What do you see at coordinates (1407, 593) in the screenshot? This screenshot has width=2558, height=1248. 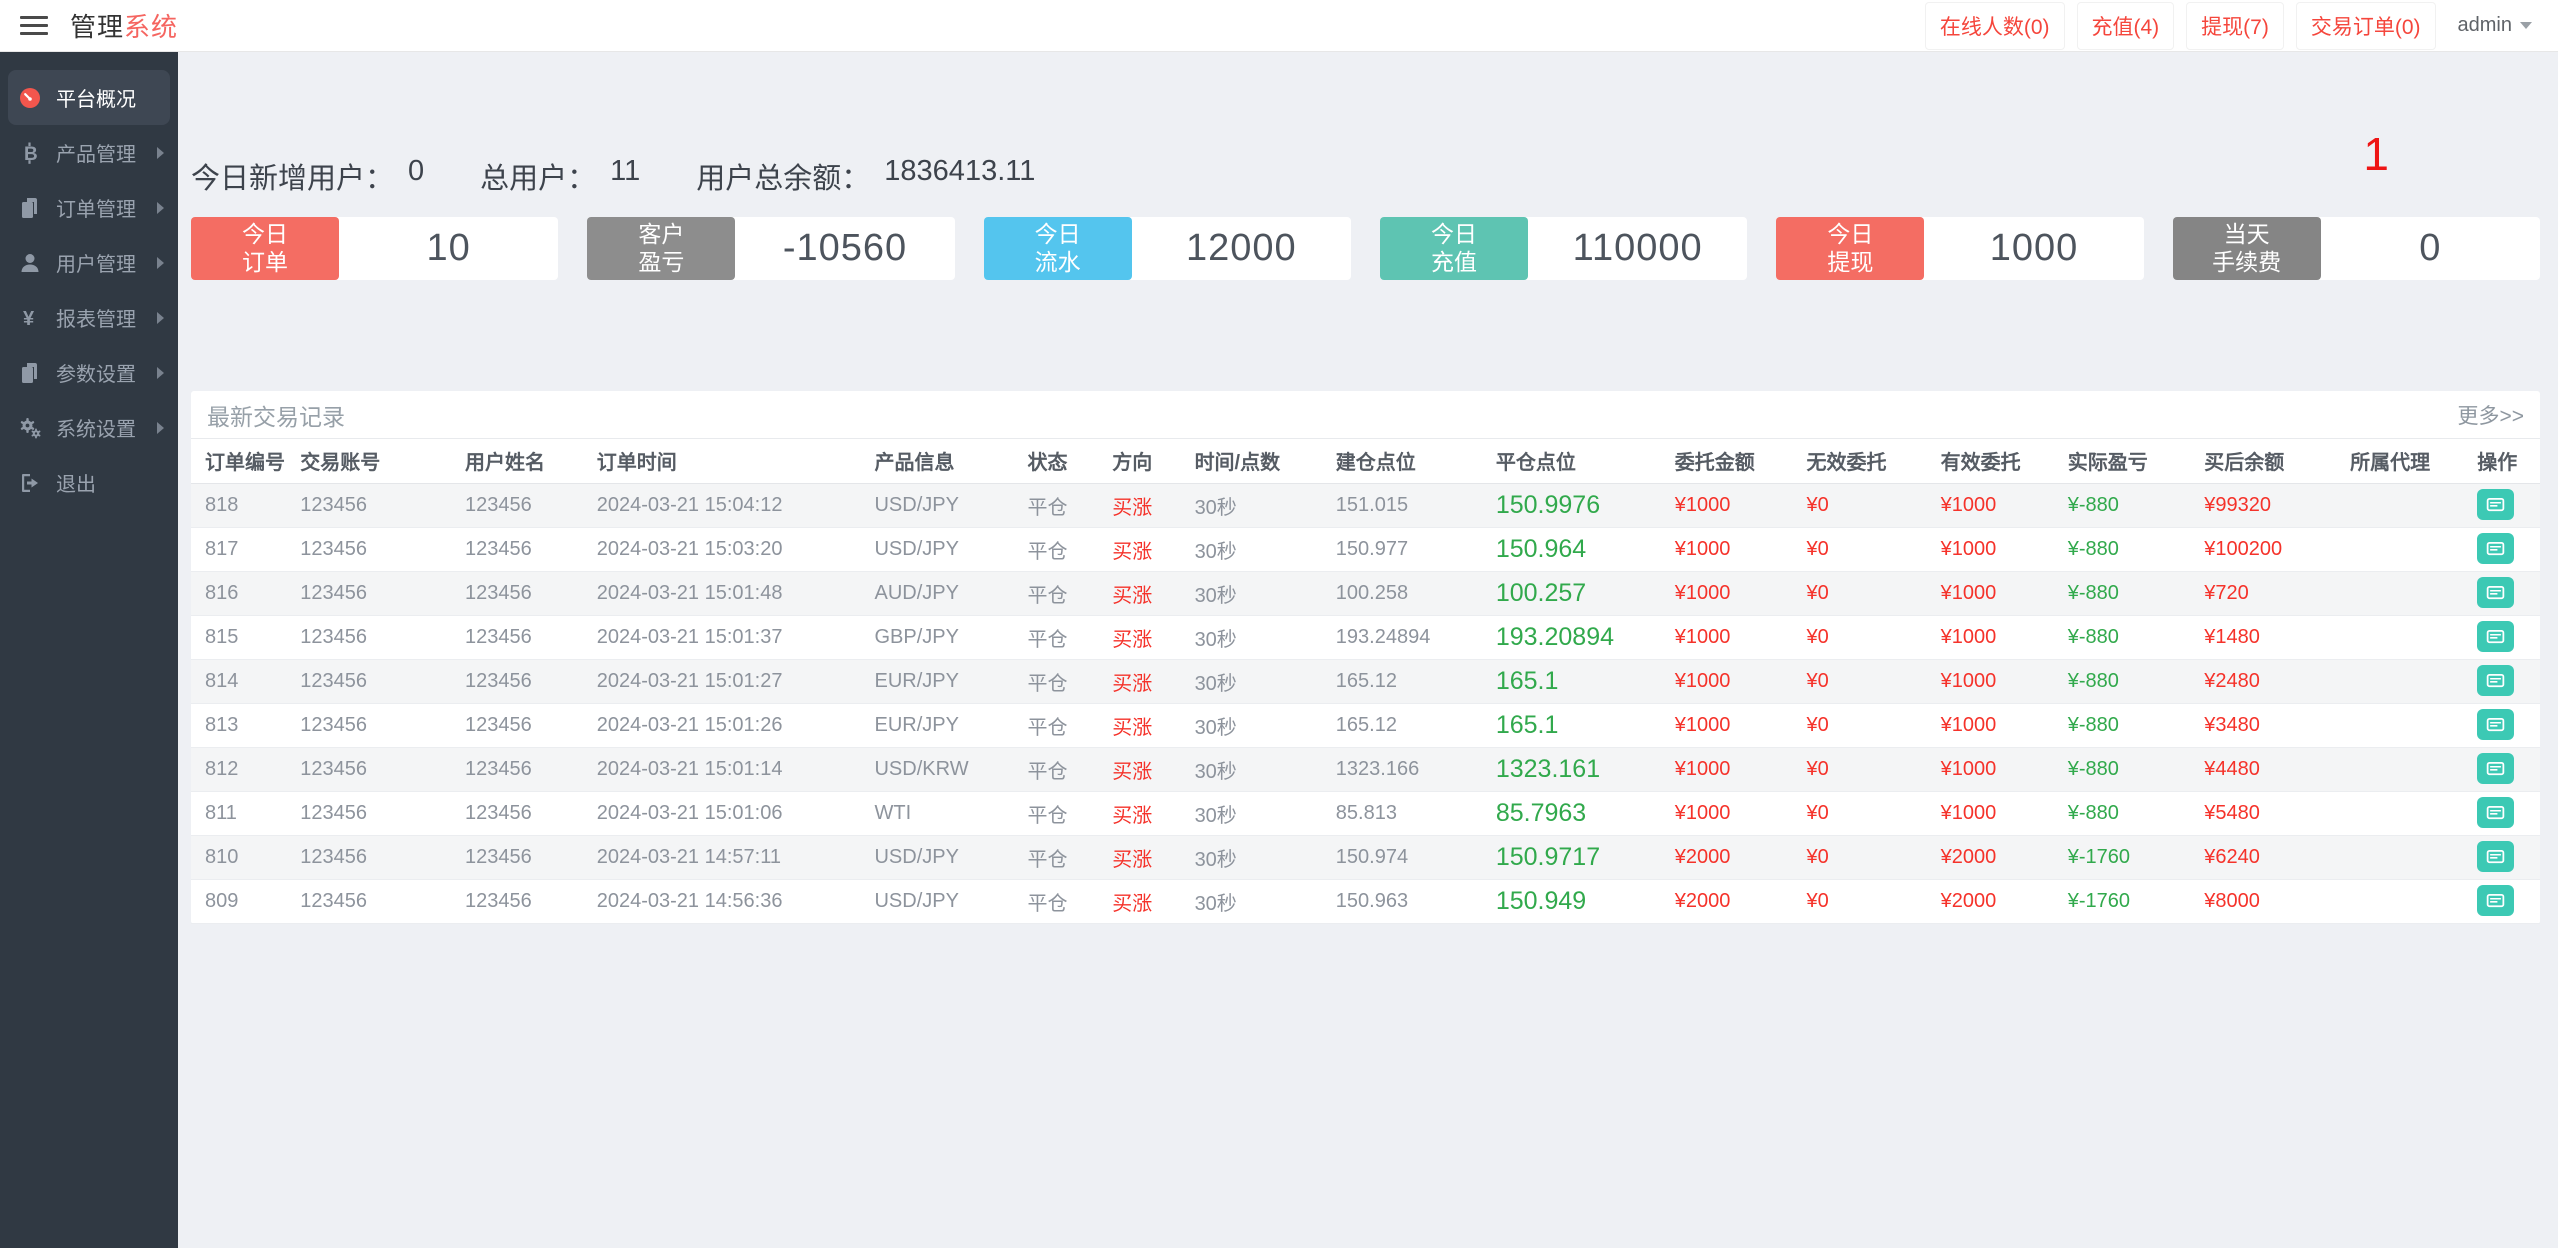 I see `cell-open-price: 100.258` at bounding box center [1407, 593].